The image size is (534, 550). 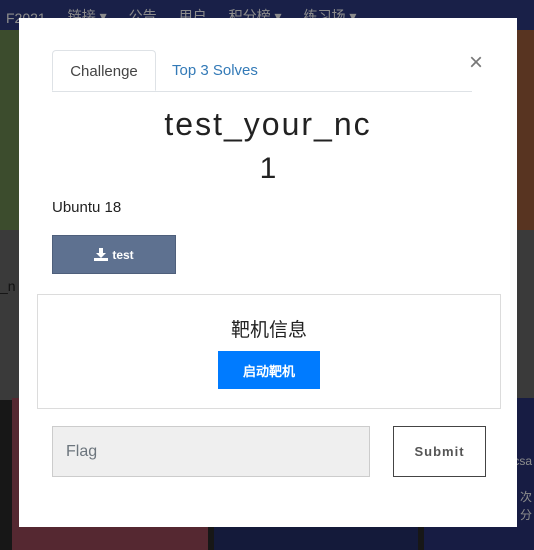 I want to click on download-file-button: test, so click(x=114, y=254).